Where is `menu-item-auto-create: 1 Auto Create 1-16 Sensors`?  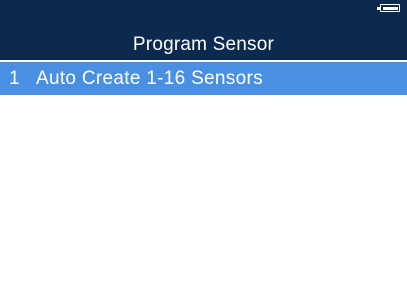
menu-item-auto-create: 1 Auto Create 1-16 Sensors is located at coordinates (203, 78).